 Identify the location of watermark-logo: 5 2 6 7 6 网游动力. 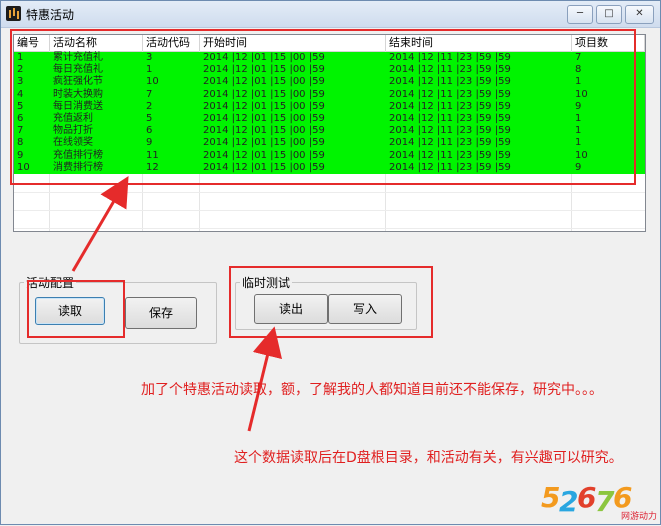
(600, 502).